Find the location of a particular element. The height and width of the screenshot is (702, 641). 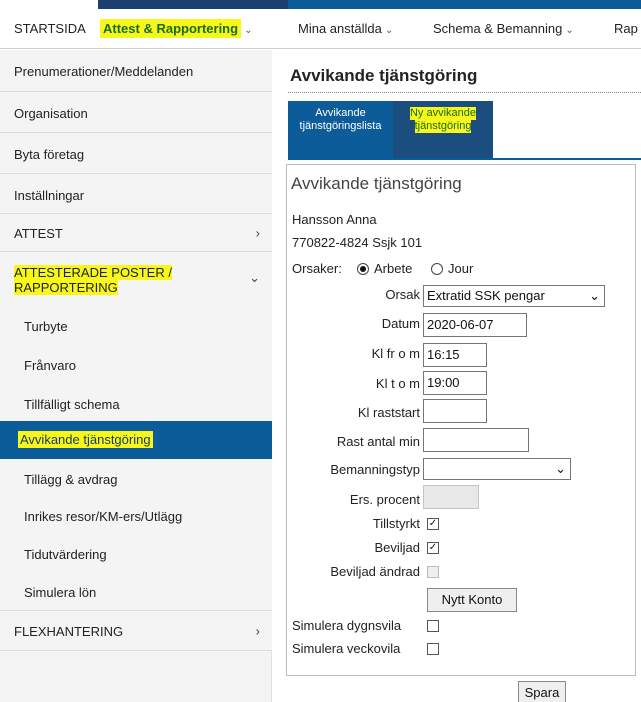

beviljad-andrad-label: Beviljad ändrad is located at coordinates (375, 571).